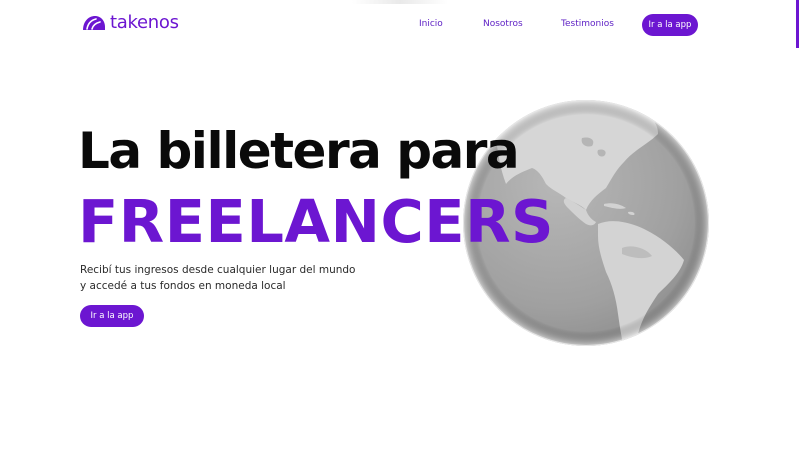 Image resolution: width=800 pixels, height=450 pixels. Describe the element at coordinates (316, 221) in the screenshot. I see `hero-title-line2: FREELANCERS` at that location.